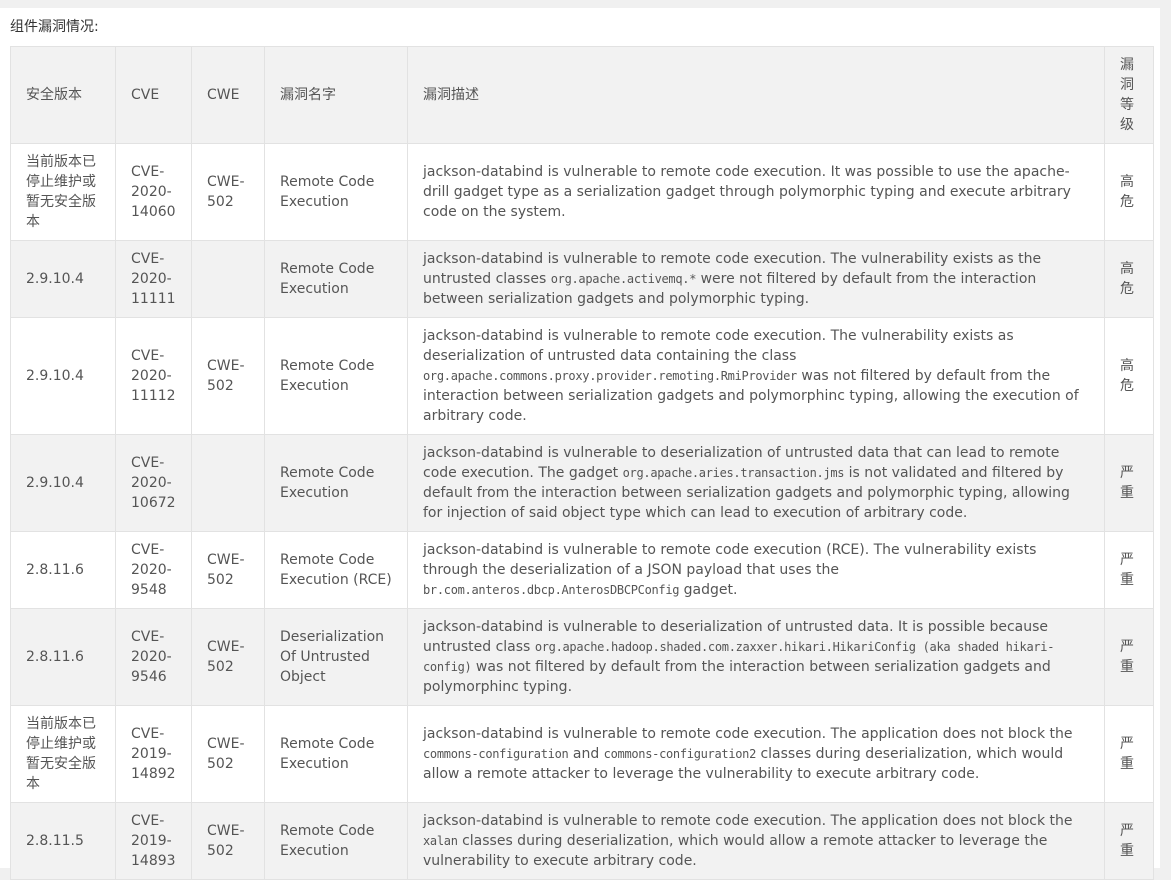 The image size is (1171, 880). What do you see at coordinates (153, 95) in the screenshot?
I see `column-header-cve: CVE` at bounding box center [153, 95].